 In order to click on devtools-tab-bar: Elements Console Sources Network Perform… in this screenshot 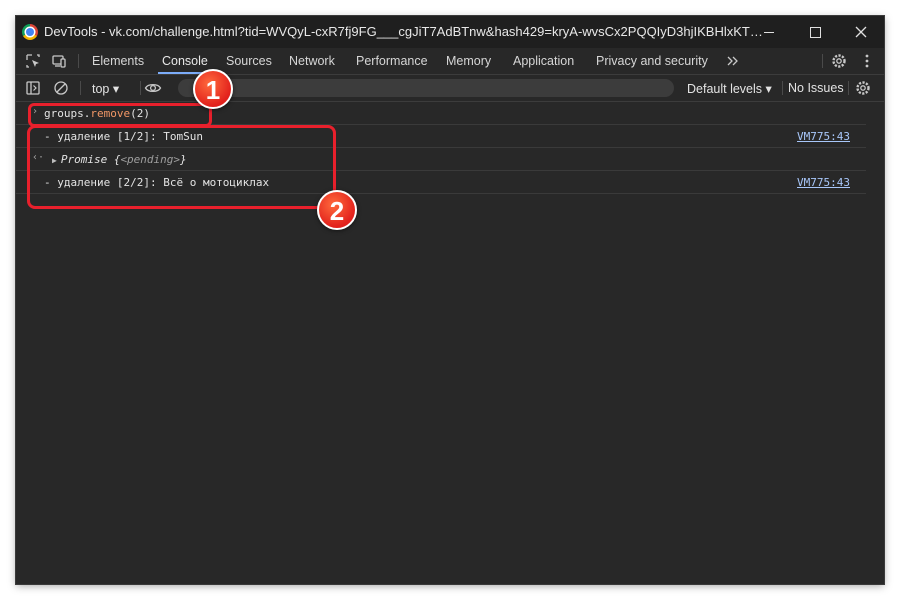, I will do `click(450, 61)`.